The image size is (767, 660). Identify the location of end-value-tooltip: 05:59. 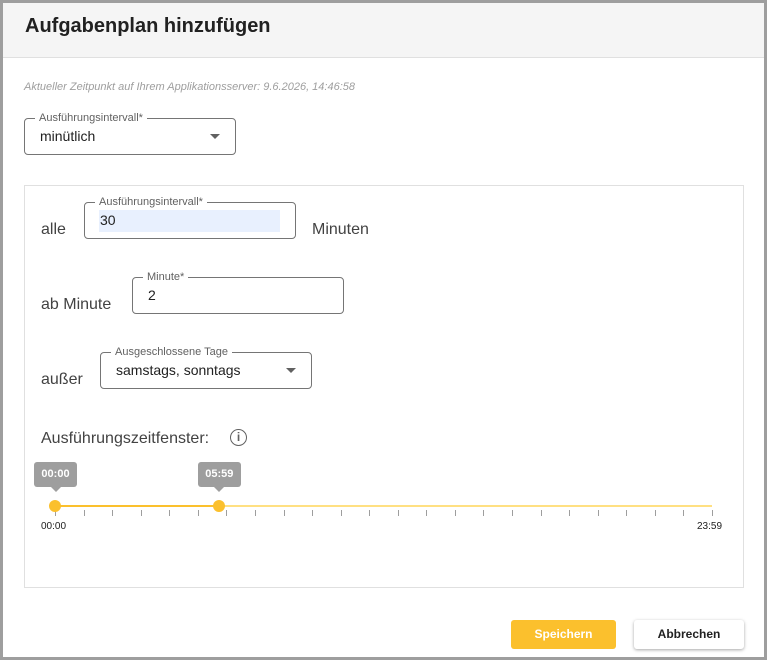
(219, 477).